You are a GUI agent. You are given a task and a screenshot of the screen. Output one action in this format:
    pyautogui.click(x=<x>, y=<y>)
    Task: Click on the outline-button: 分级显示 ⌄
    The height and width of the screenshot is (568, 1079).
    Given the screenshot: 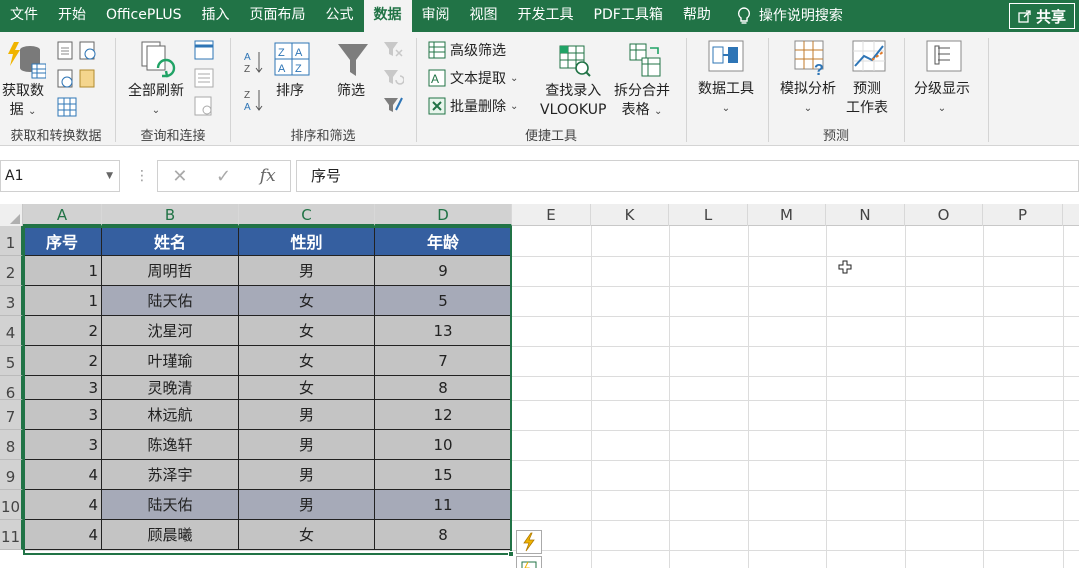 What is the action you would take?
    pyautogui.click(x=942, y=99)
    